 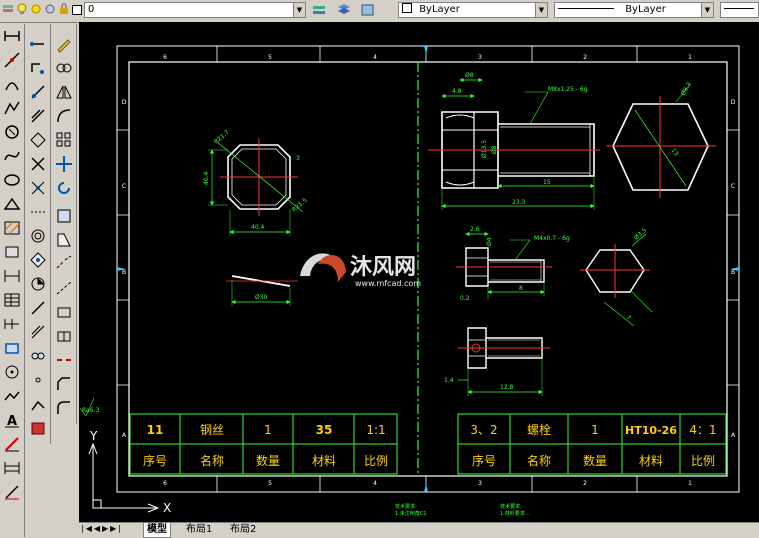 I want to click on arc-tool-icon, so click(x=12, y=84).